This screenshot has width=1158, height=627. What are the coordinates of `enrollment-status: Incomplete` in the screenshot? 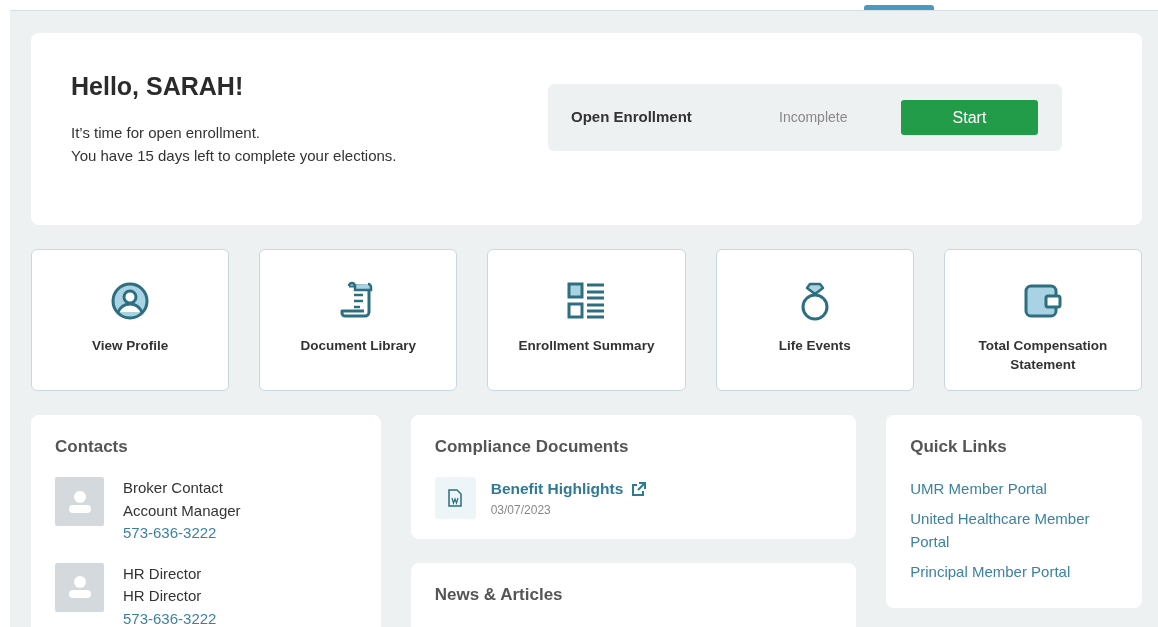 It's located at (814, 117).